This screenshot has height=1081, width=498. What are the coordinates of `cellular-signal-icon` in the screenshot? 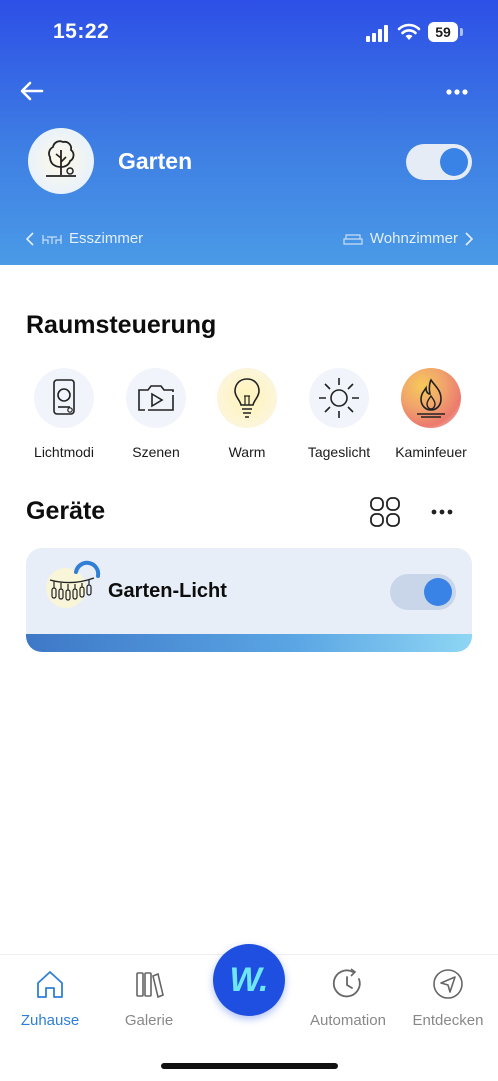 It's located at (378, 33).